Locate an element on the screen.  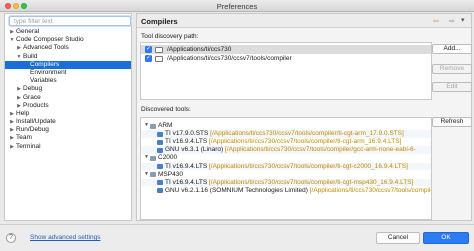
tree-item-advanced-tools: ▶ Advanced Tools is located at coordinates (68, 48).